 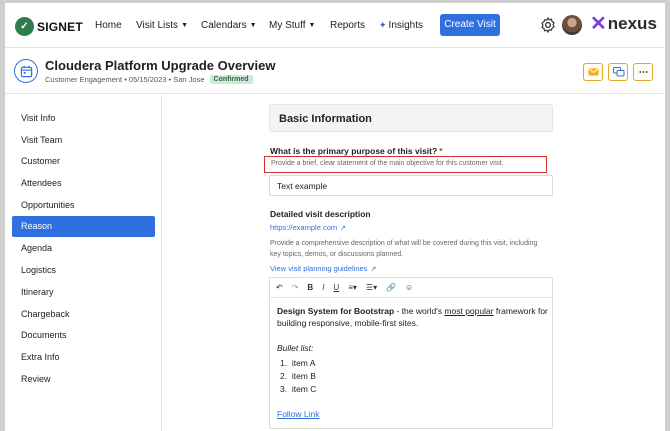 What do you see at coordinates (470, 25) in the screenshot?
I see `create-visit-button: Create Visit` at bounding box center [470, 25].